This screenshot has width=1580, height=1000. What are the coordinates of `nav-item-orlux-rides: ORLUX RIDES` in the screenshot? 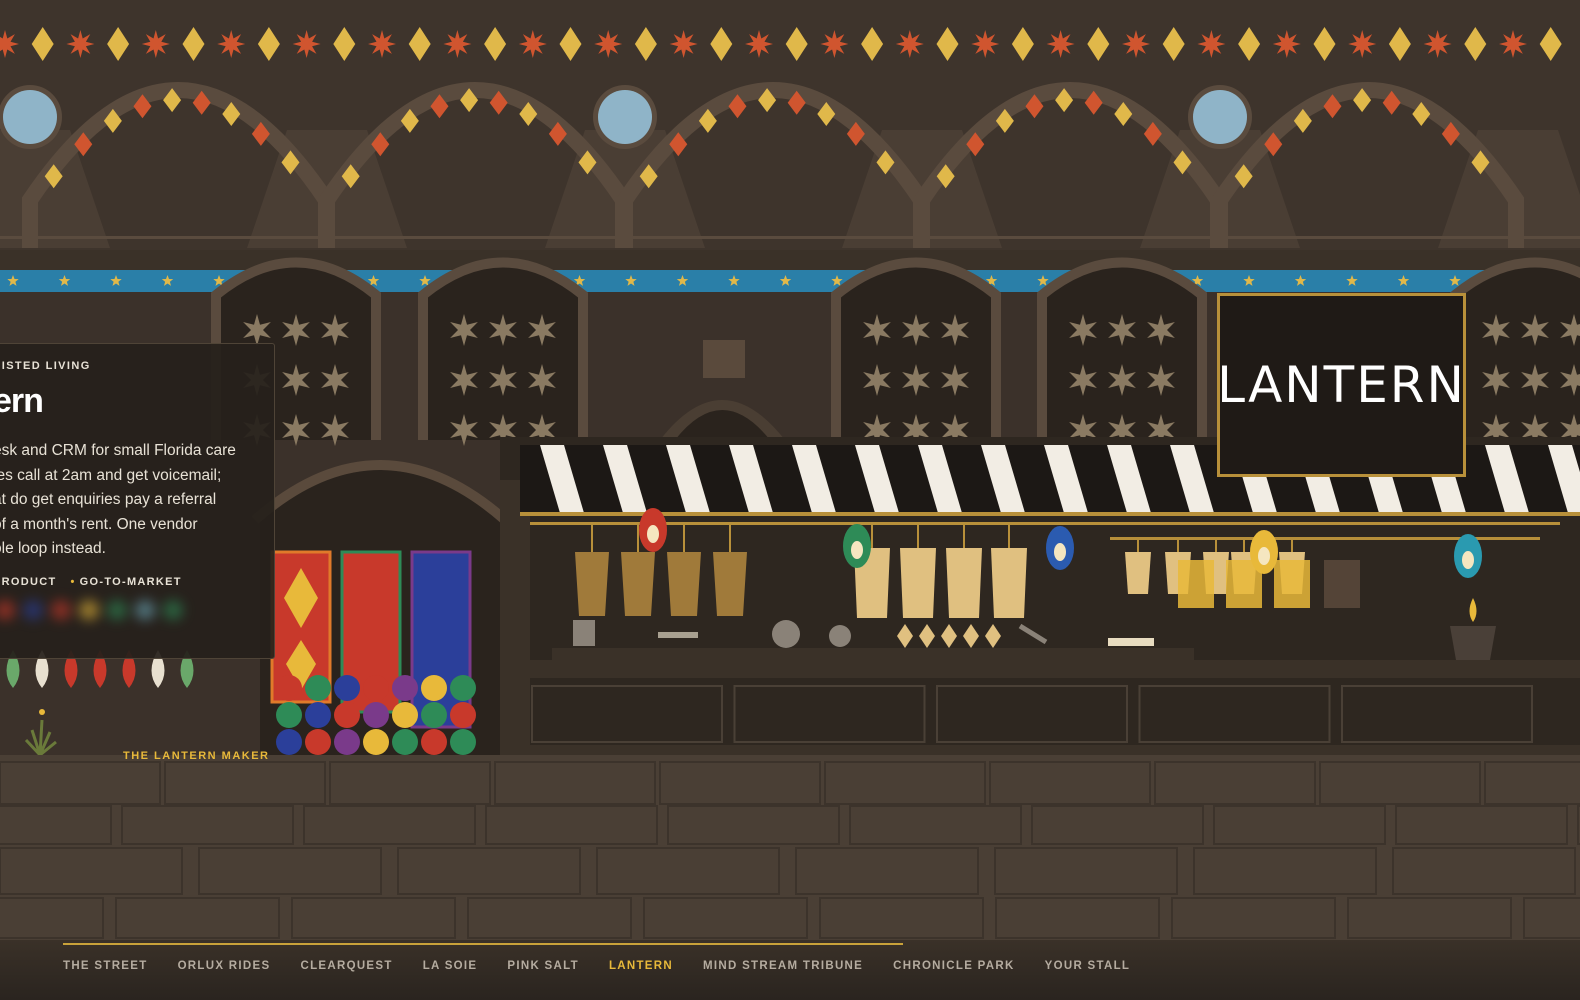 It's located at (224, 966).